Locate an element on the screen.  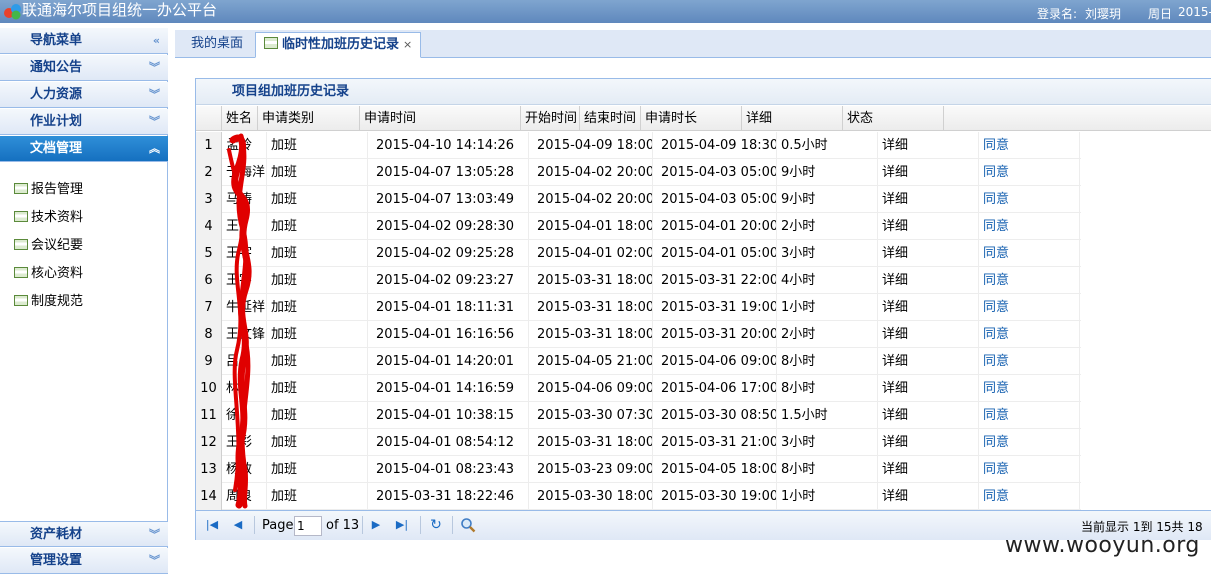
cell-end-time: 2015-04-03 05:00:00 is located at coordinates (715, 172).